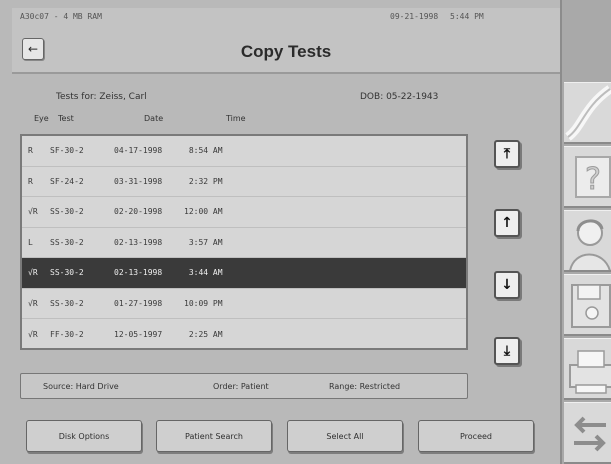  Describe the element at coordinates (67, 334) in the screenshot. I see `test-cell: FF-30-2` at that location.